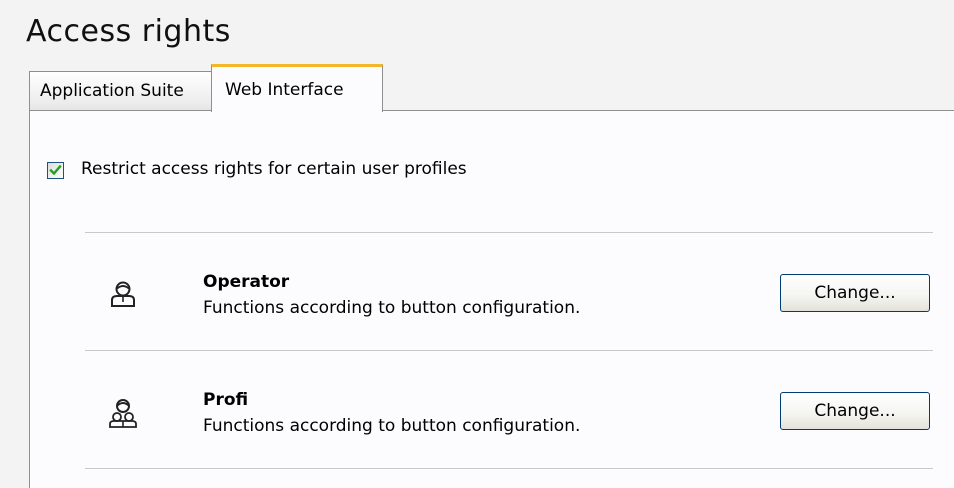  Describe the element at coordinates (128, 31) in the screenshot. I see `page-title: Access rights` at that location.